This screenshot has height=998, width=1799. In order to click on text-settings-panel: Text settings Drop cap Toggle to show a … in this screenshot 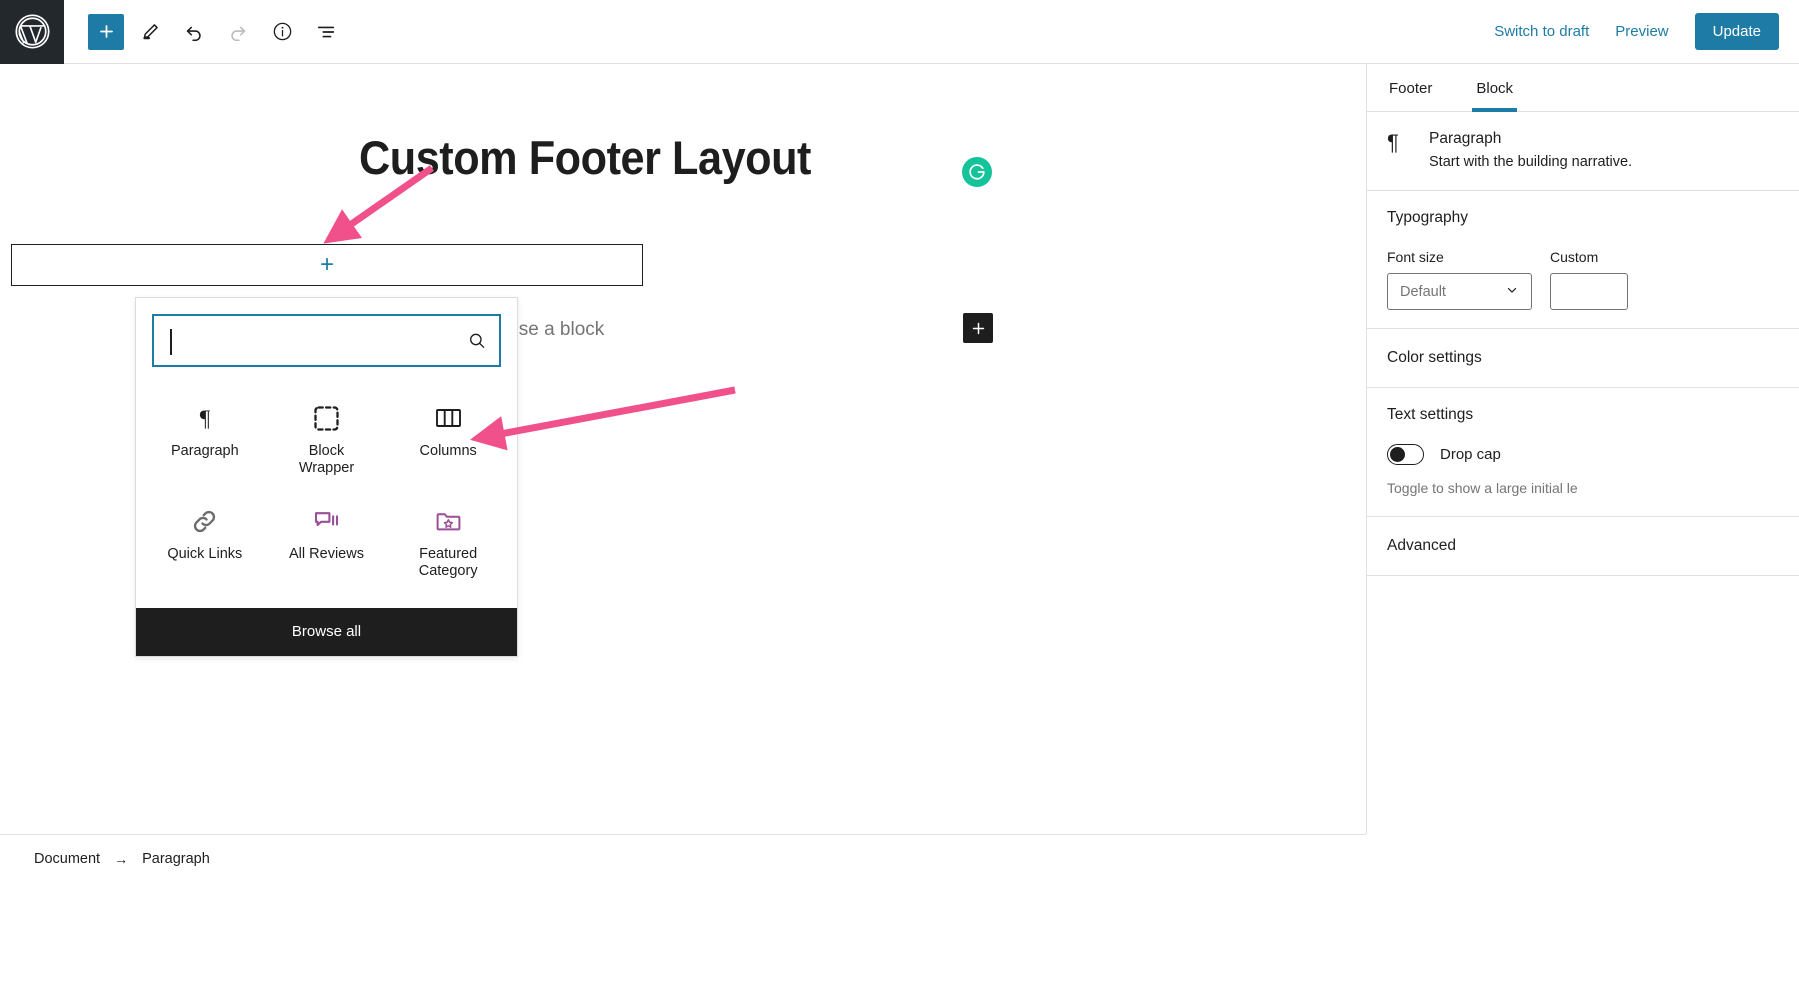, I will do `click(1583, 453)`.